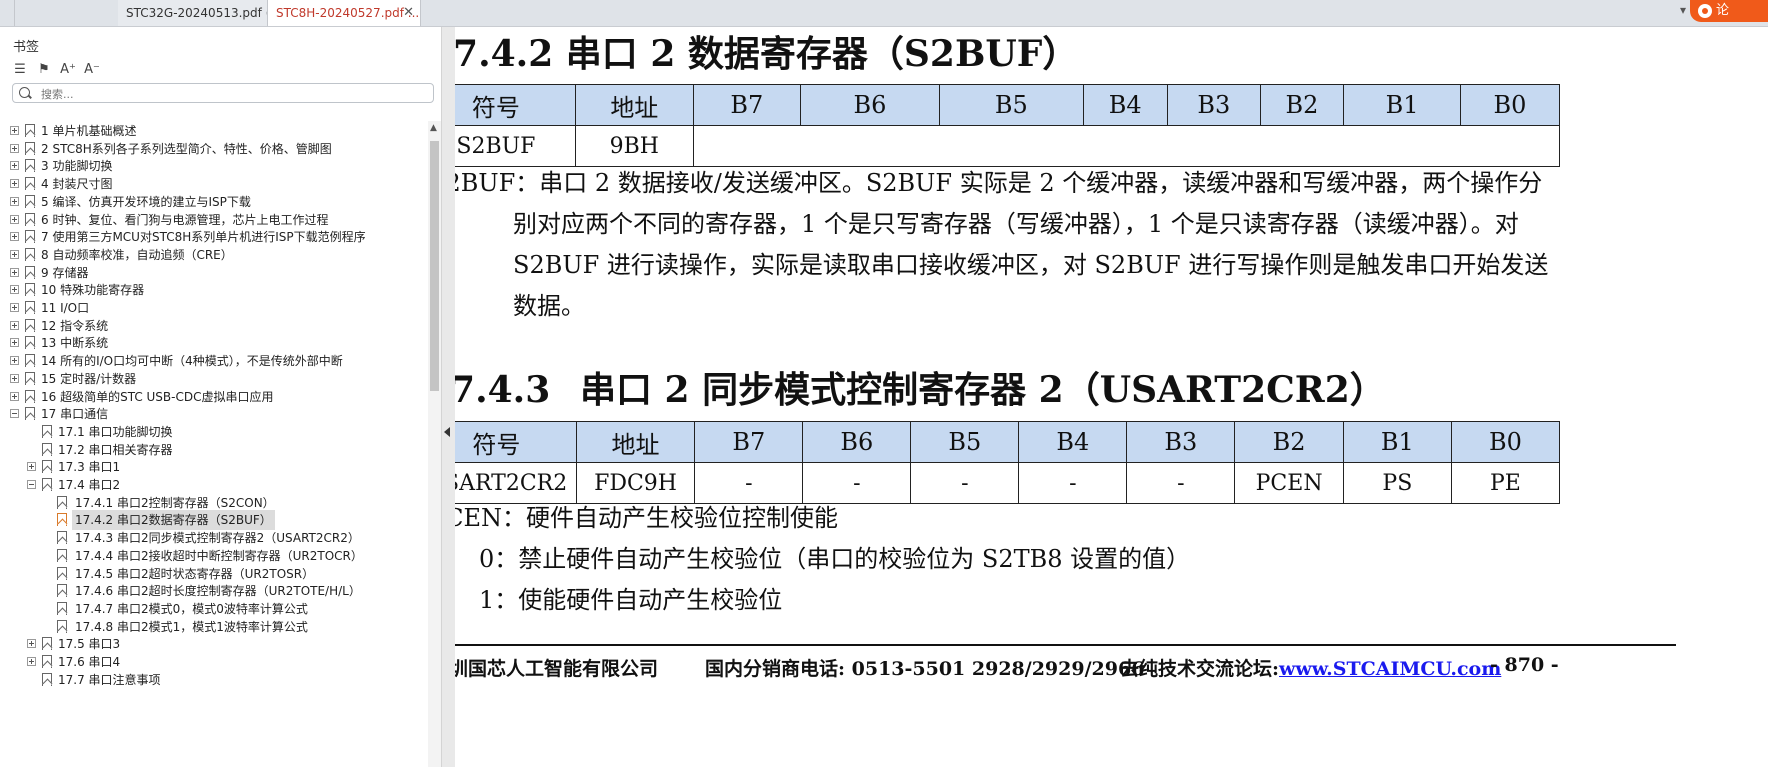  What do you see at coordinates (1390, 669) in the screenshot?
I see `forum-link: www.STCAIMCU.com` at bounding box center [1390, 669].